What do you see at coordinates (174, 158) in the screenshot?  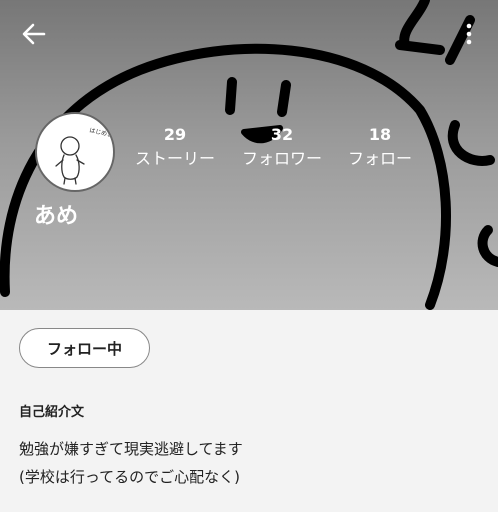 I see `stories-label: ストーリー` at bounding box center [174, 158].